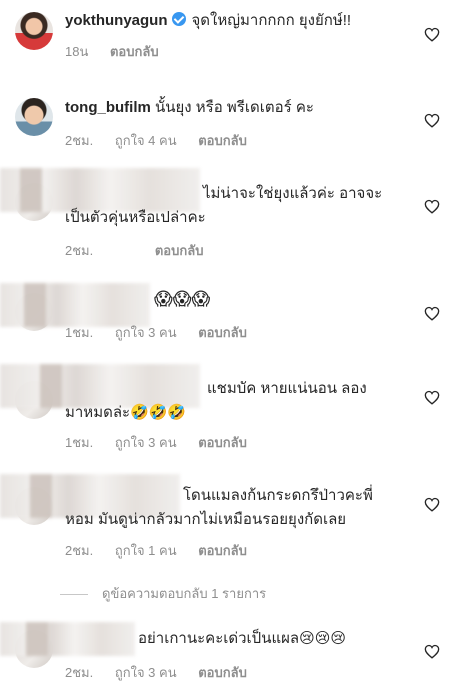 Image resolution: width=466 pixels, height=696 pixels. Describe the element at coordinates (293, 193) in the screenshot. I see `comment-text: ไม่น่าจะใช่ยุงแล้วค่ะ อาจจะ` at that location.